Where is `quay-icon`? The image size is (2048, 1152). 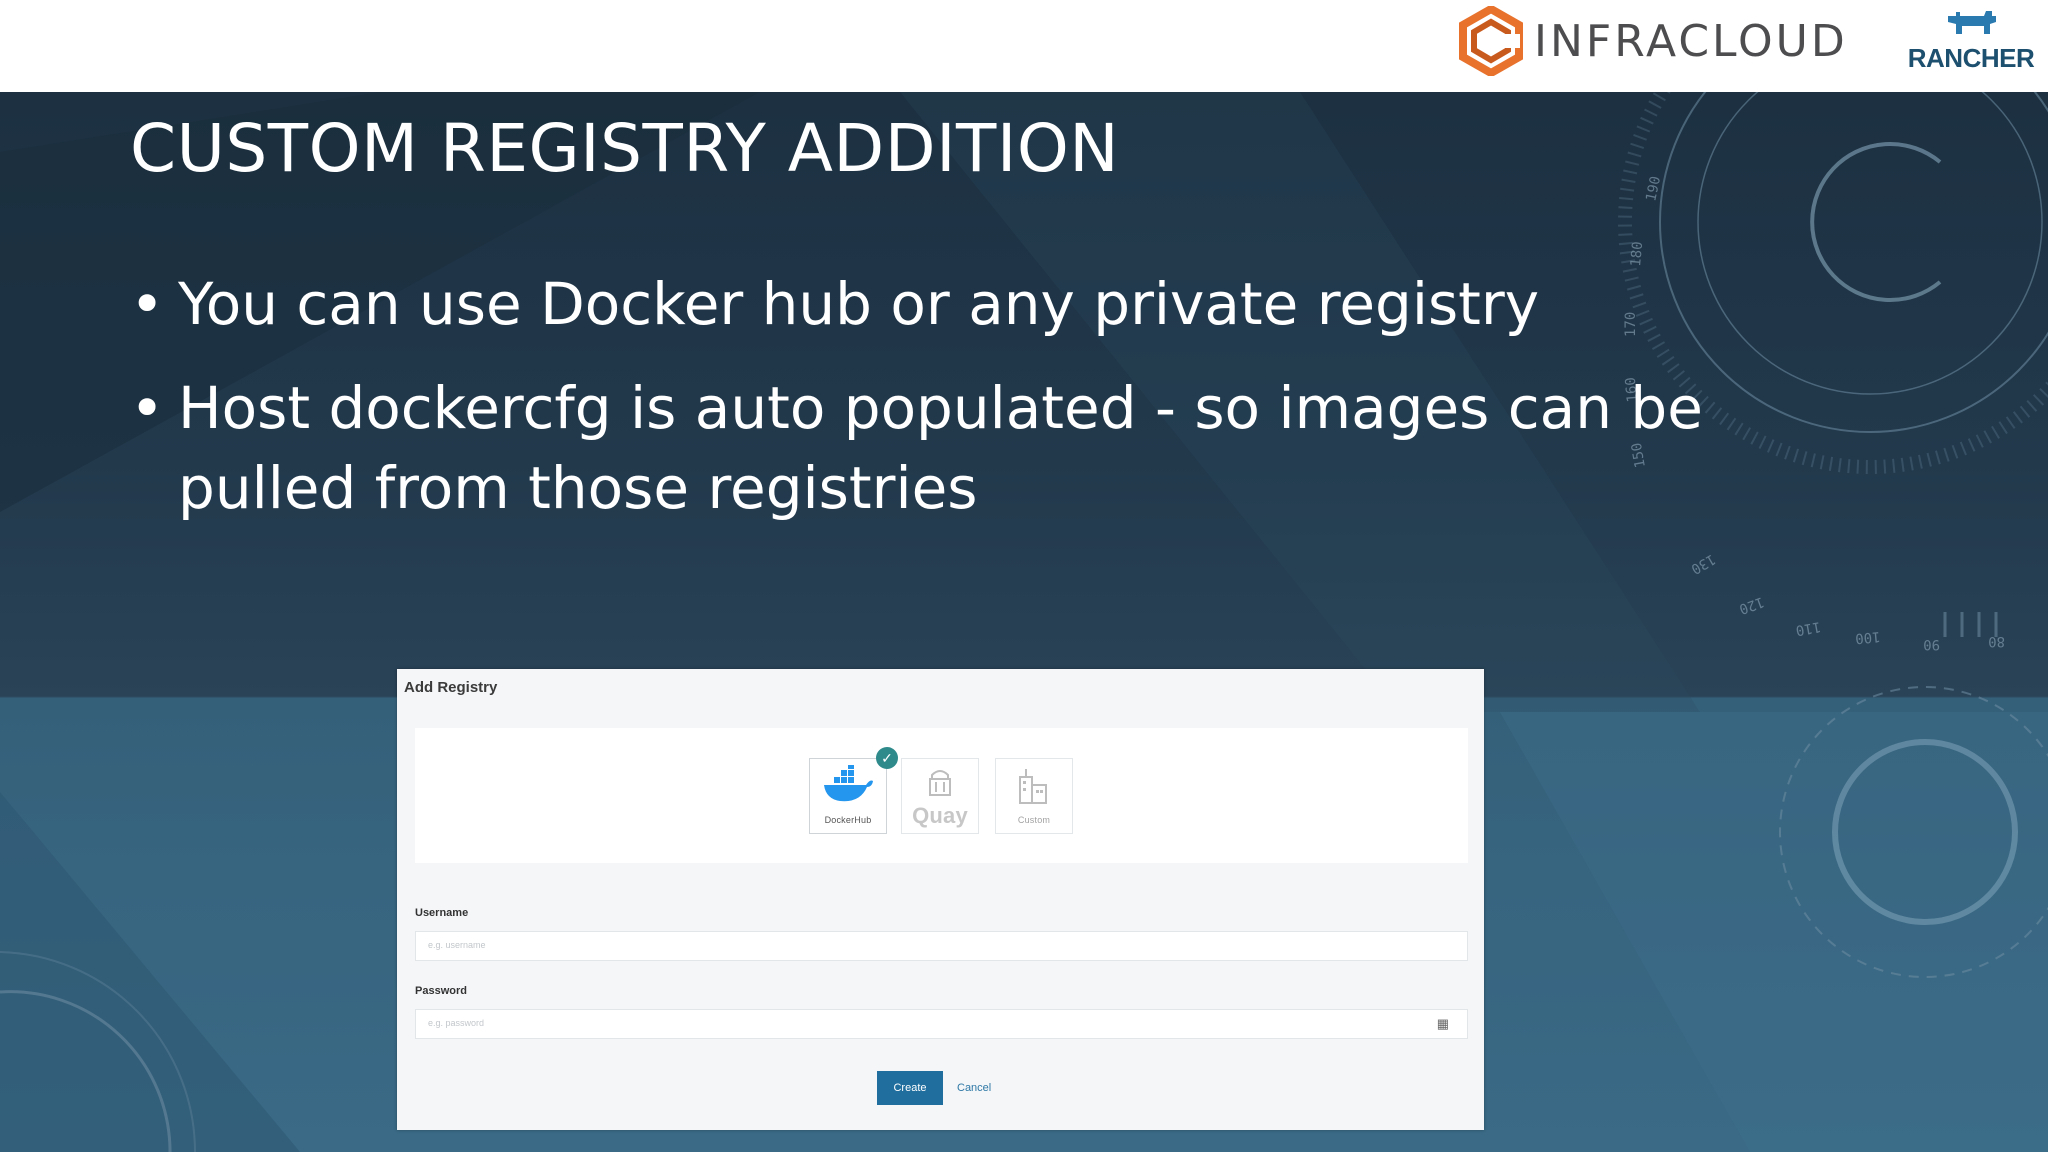
quay-icon is located at coordinates (940, 783).